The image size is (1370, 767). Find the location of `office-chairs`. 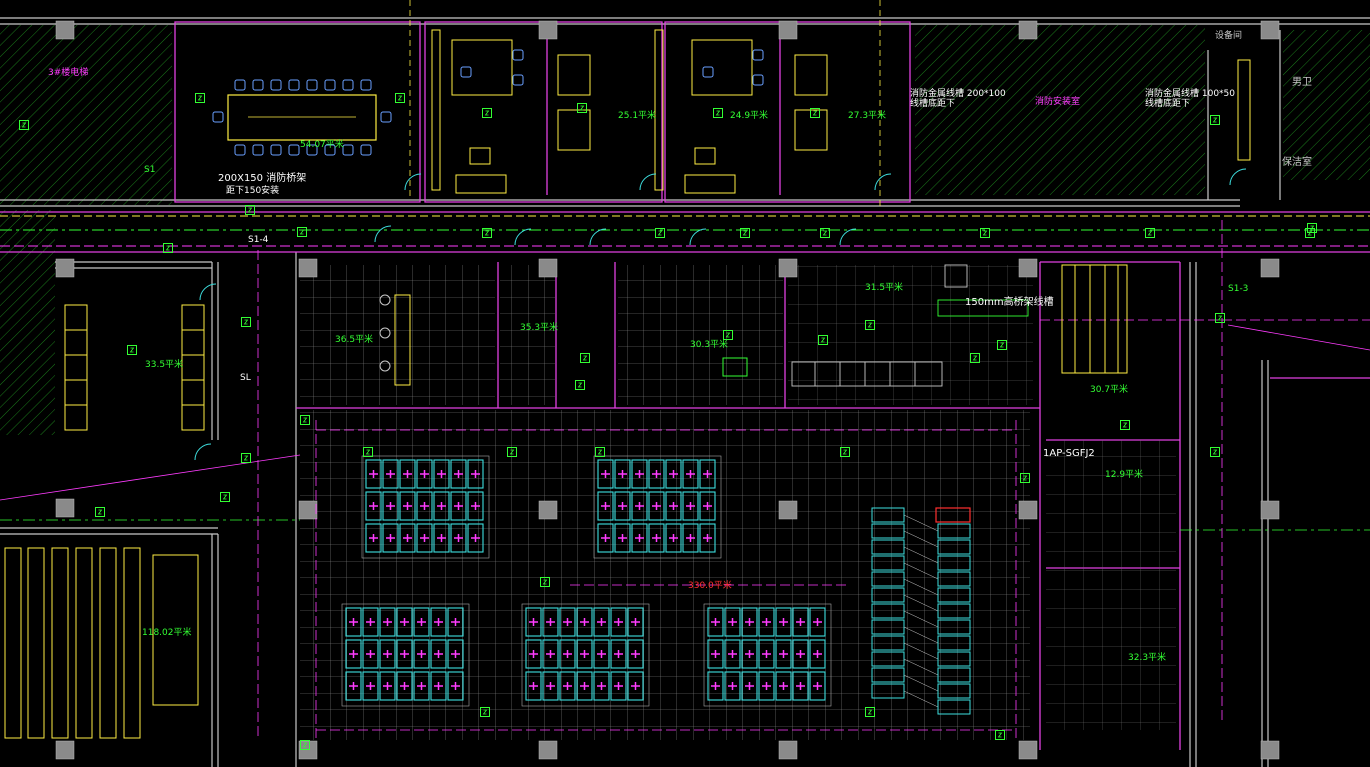

office-chairs is located at coordinates (612, 67).